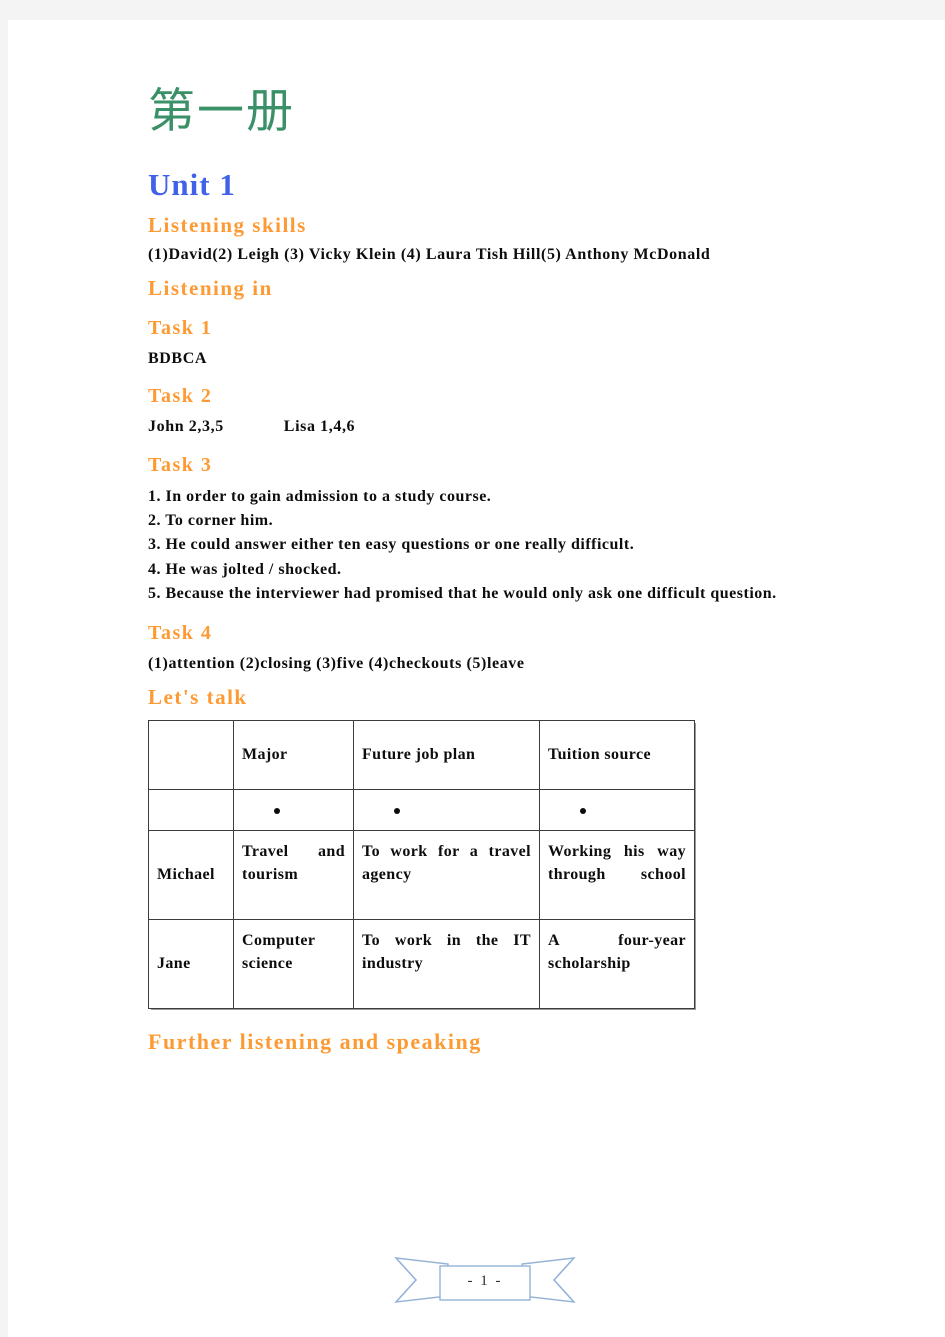 The width and height of the screenshot is (945, 1337). What do you see at coordinates (319, 427) in the screenshot?
I see `task-2-lisa: Lisa 1,4,6` at bounding box center [319, 427].